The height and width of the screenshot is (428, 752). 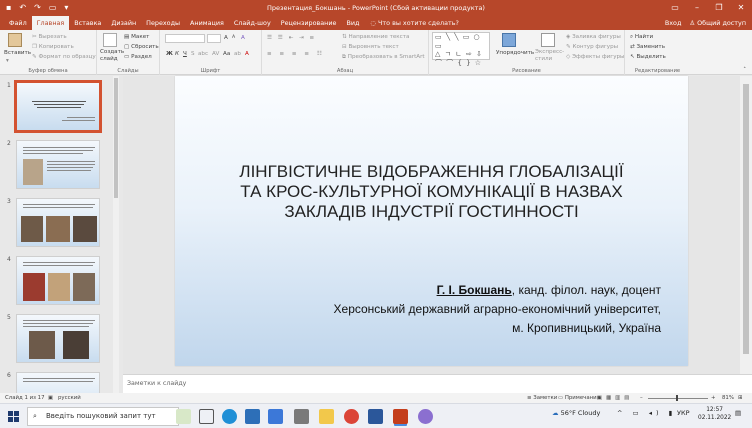 I want to click on thumbnail-scroll-thumb, so click(x=116, y=138).